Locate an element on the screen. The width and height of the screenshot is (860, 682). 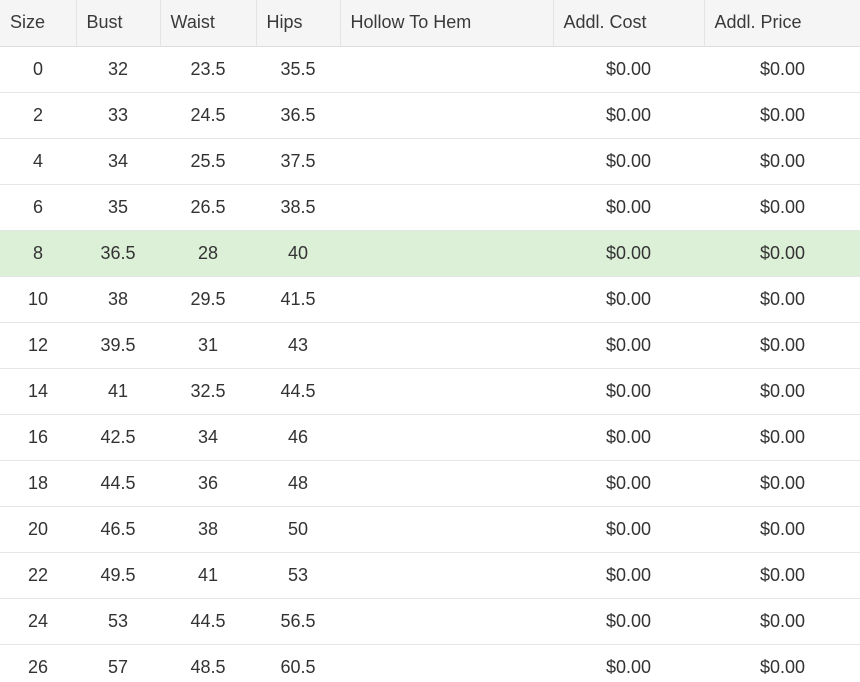
cell-bust: 32 is located at coordinates (118, 69).